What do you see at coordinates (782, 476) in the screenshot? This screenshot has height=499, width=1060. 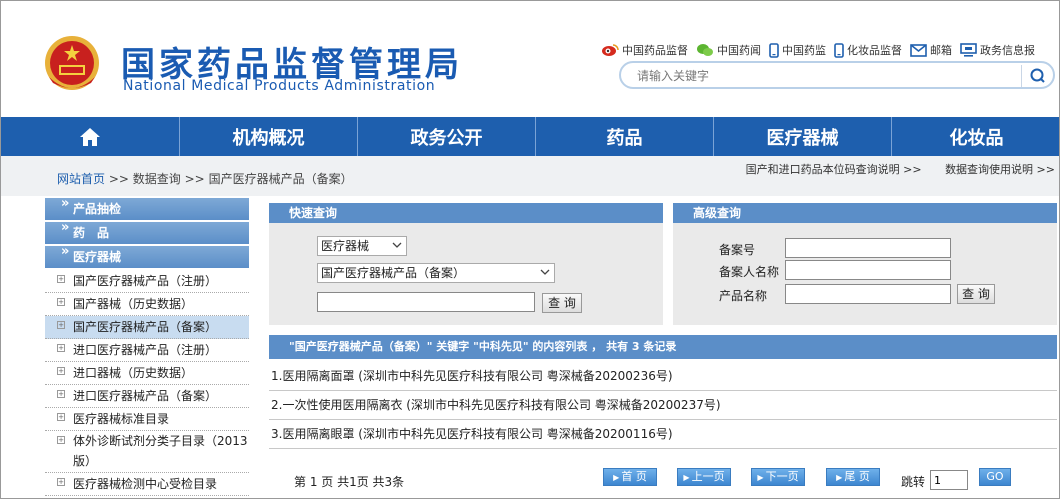 I see `next-page-label: 下一页` at bounding box center [782, 476].